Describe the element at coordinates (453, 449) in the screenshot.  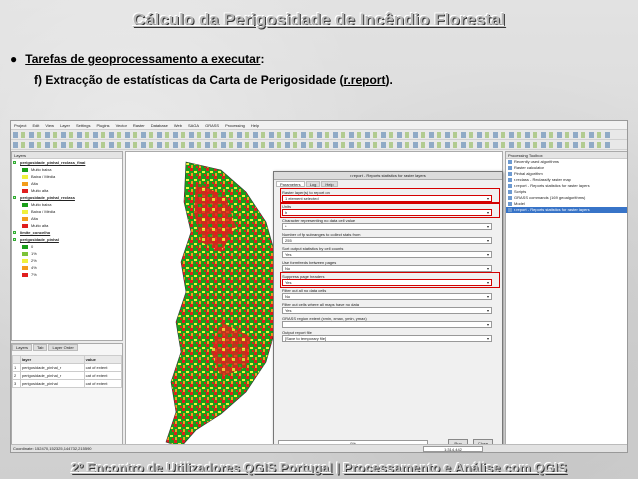
I see `scale-field: 1:314,442` at that location.